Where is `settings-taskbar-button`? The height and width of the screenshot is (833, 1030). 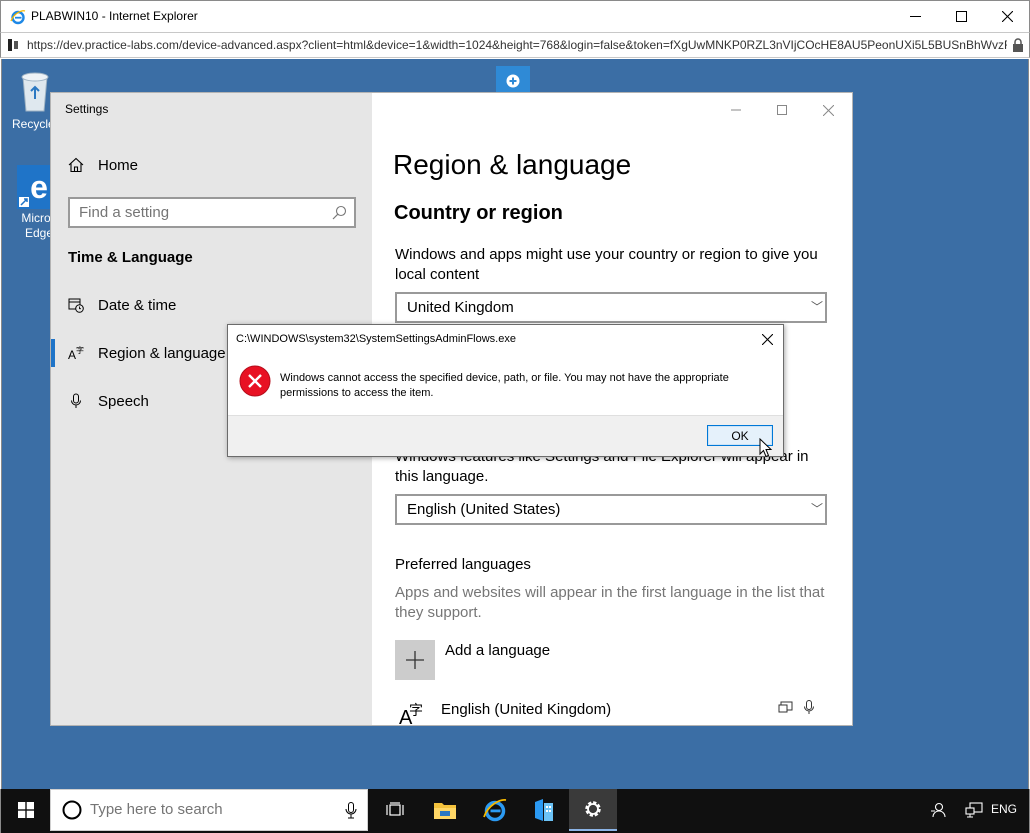
settings-taskbar-button is located at coordinates (593, 810).